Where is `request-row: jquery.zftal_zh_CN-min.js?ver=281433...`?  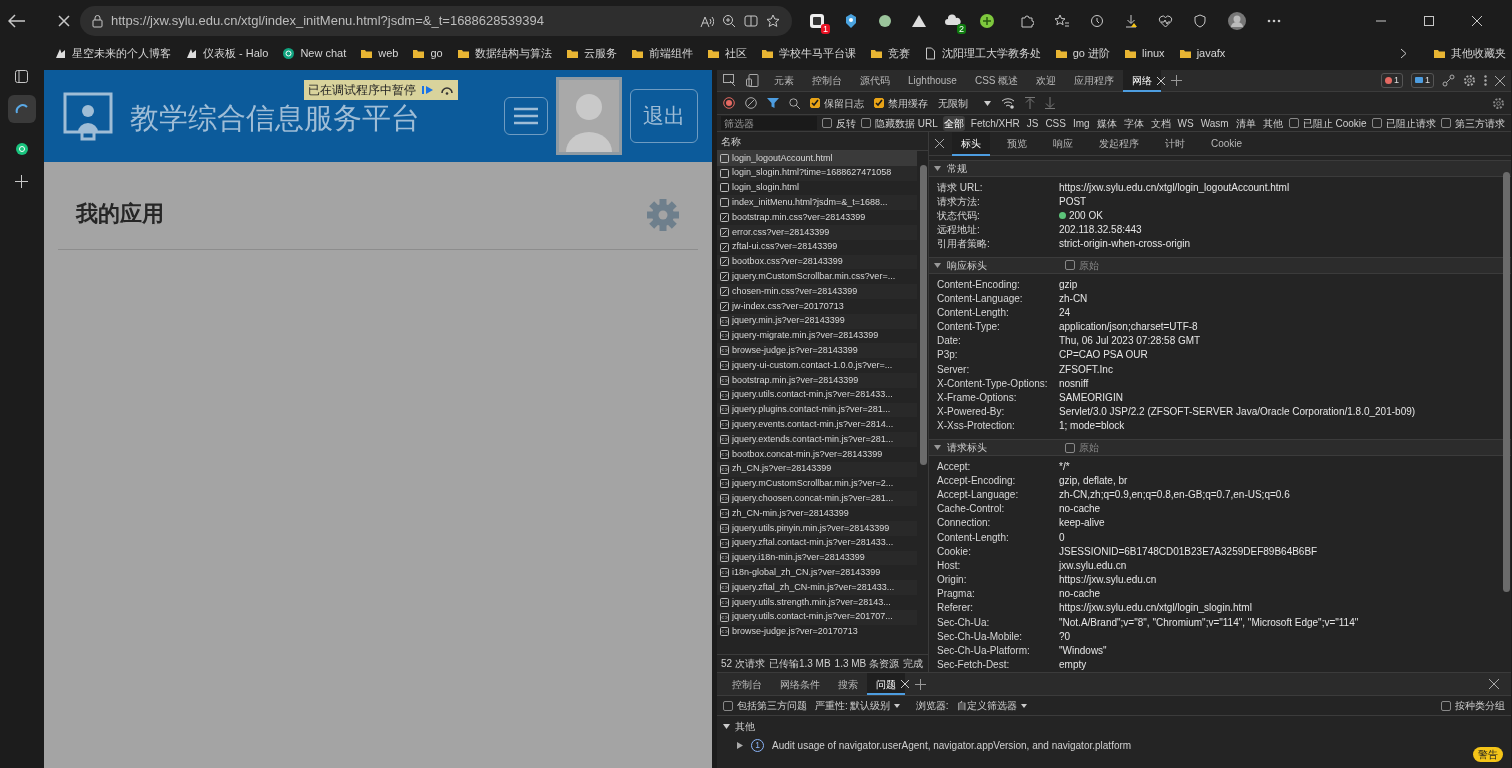 request-row: jquery.zftal_zh_CN-min.js?ver=281433... is located at coordinates (817, 587).